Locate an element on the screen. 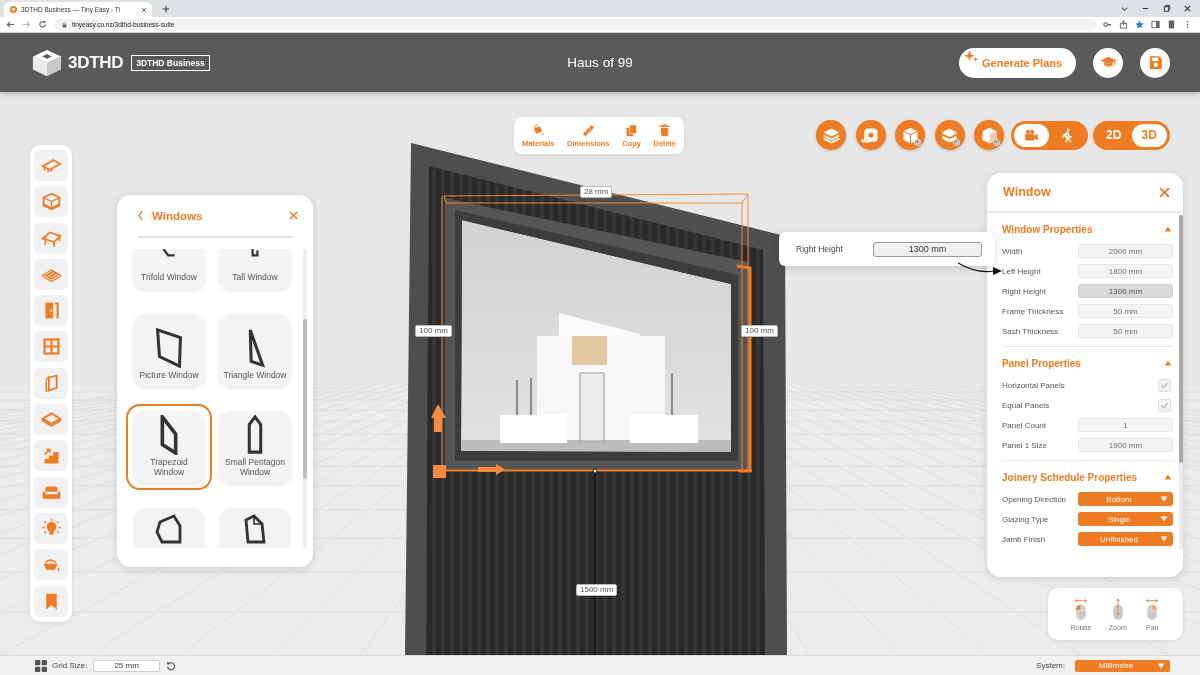 Image resolution: width=1200 pixels, height=675 pixels. grid-icon is located at coordinates (41, 665).